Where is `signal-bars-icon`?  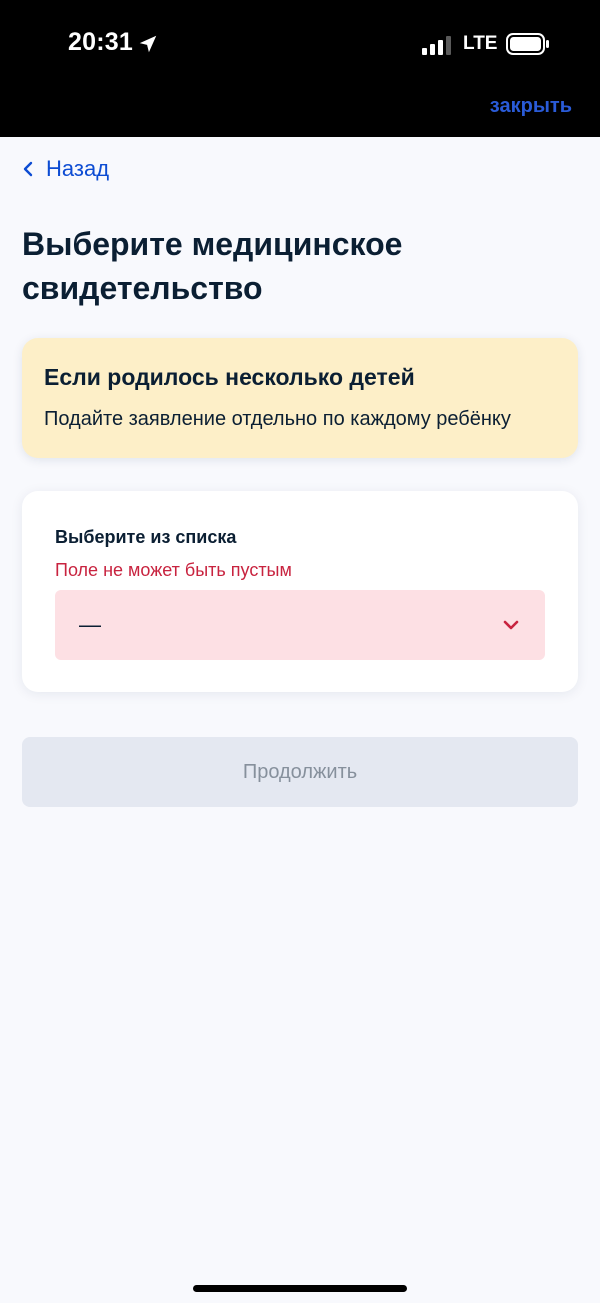 signal-bars-icon is located at coordinates (436, 45).